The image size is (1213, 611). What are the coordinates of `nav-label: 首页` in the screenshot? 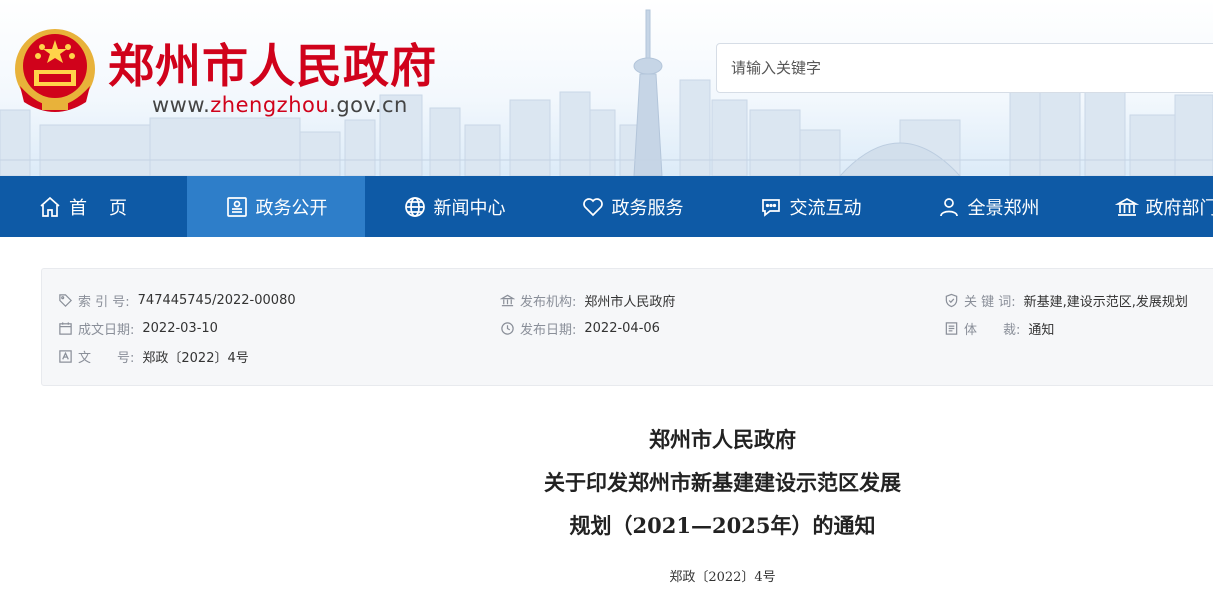 It's located at (109, 208).